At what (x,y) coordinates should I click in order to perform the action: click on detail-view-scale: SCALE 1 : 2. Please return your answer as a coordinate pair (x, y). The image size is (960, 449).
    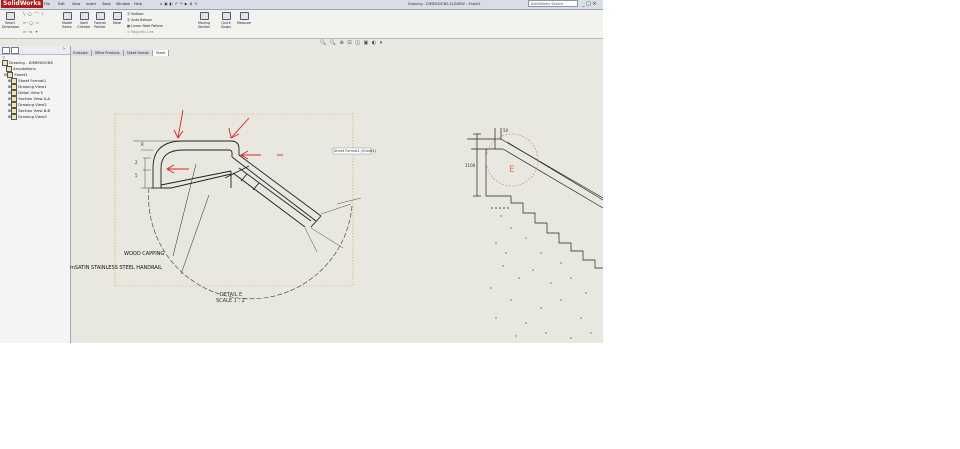
    Looking at the image, I should click on (230, 301).